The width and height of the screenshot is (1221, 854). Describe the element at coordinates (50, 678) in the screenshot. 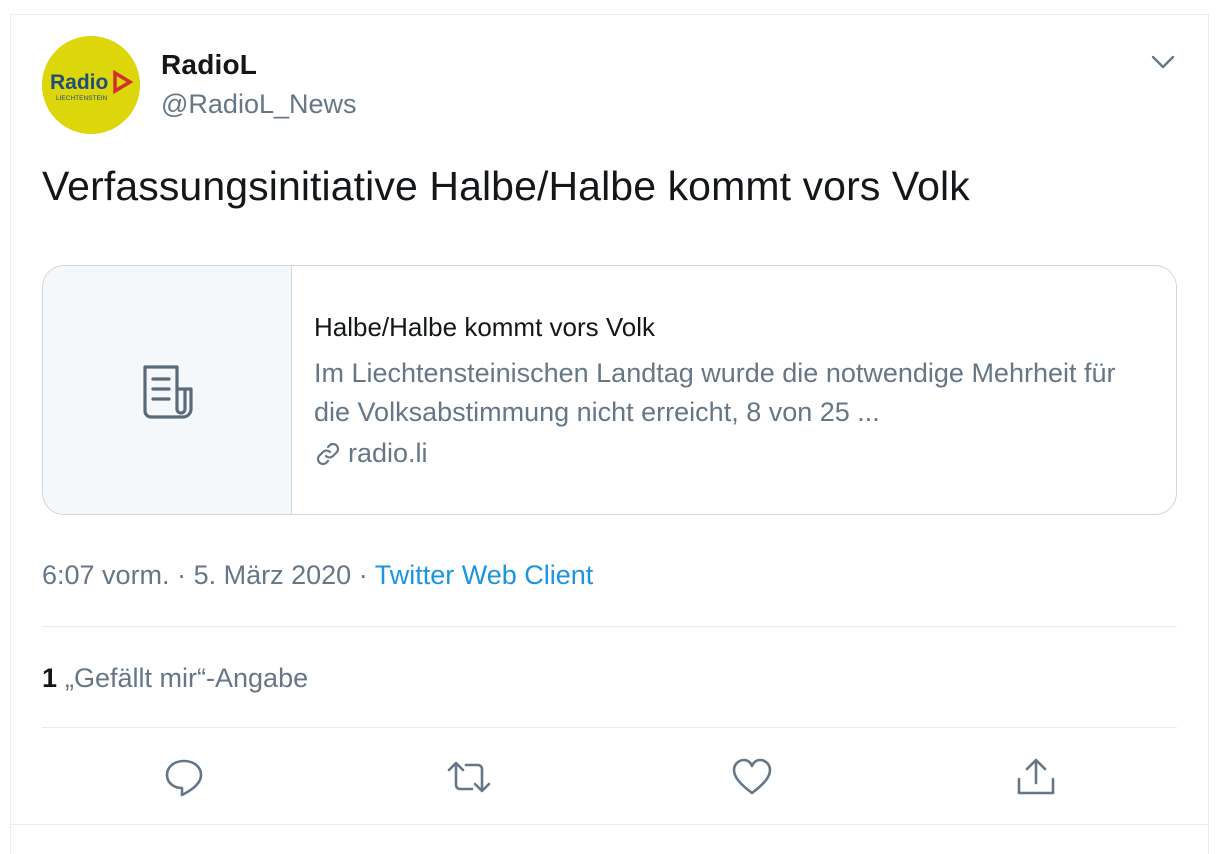

I see `likes-count: 1` at that location.